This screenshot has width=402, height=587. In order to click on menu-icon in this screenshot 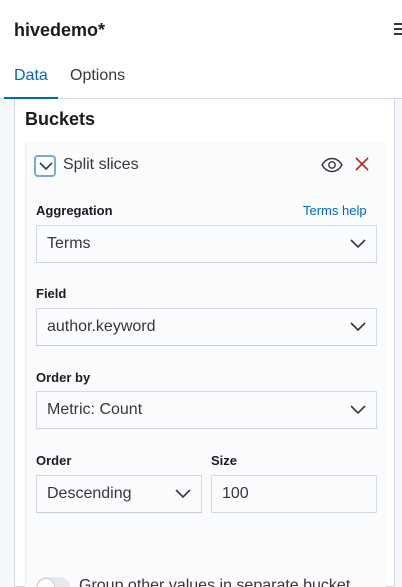, I will do `click(398, 30)`.